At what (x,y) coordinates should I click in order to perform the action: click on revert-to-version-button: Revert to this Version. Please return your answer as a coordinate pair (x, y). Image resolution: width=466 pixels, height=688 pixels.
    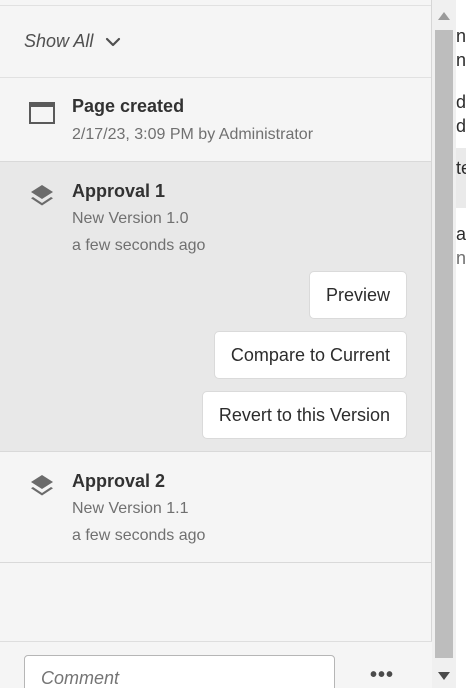
    Looking at the image, I should click on (304, 415).